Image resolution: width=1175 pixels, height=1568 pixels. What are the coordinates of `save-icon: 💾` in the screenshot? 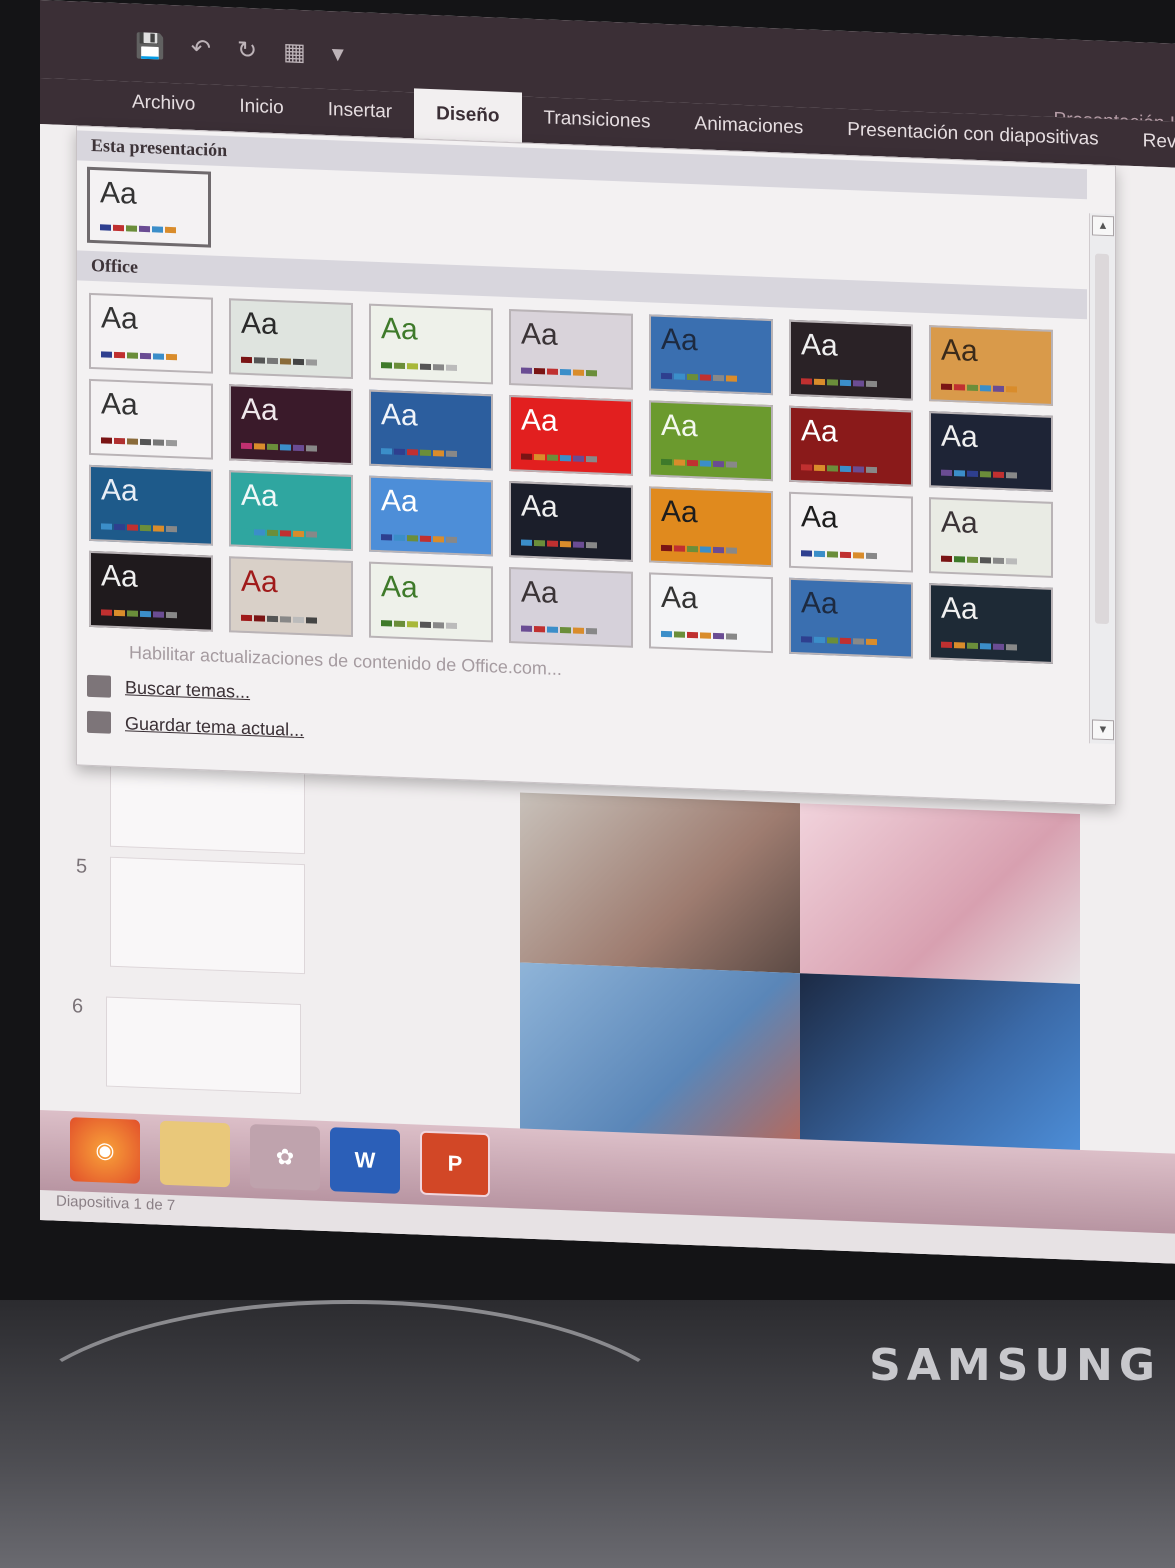 It's located at (150, 47).